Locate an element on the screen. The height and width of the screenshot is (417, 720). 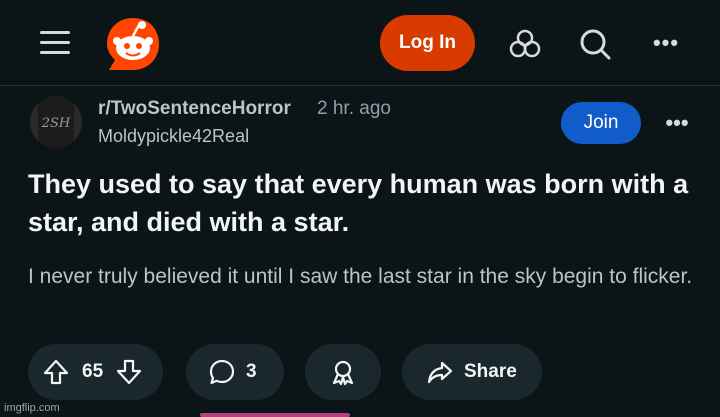
search-icon is located at coordinates (595, 44).